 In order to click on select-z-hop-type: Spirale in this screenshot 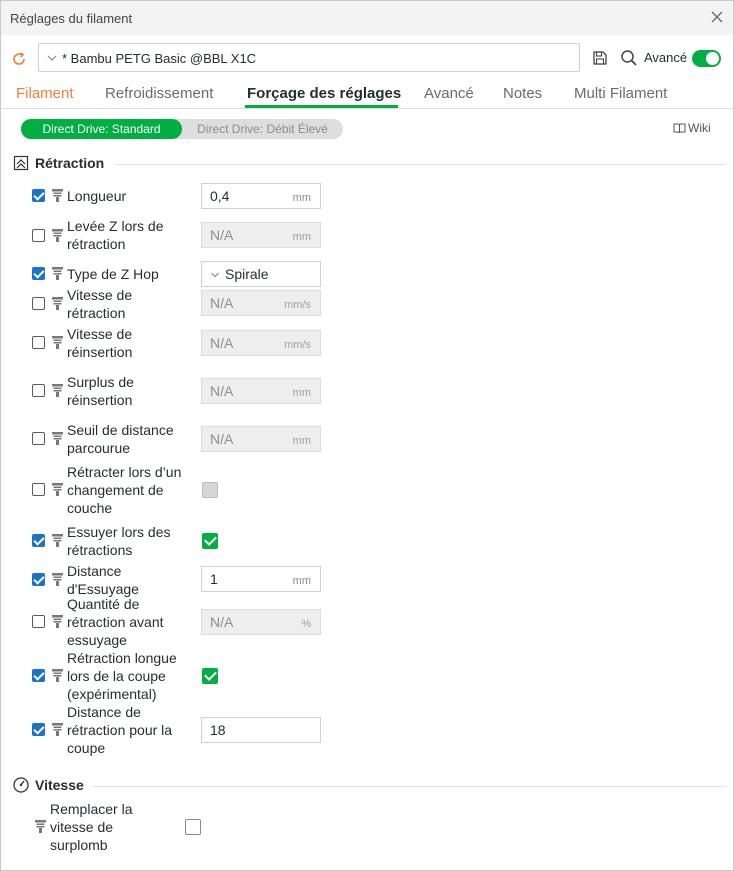, I will do `click(261, 274)`.